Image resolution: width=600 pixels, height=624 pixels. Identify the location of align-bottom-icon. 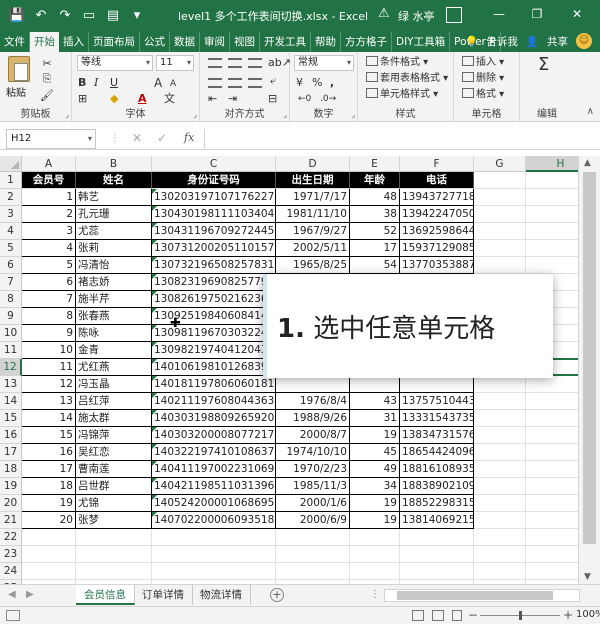
(255, 63).